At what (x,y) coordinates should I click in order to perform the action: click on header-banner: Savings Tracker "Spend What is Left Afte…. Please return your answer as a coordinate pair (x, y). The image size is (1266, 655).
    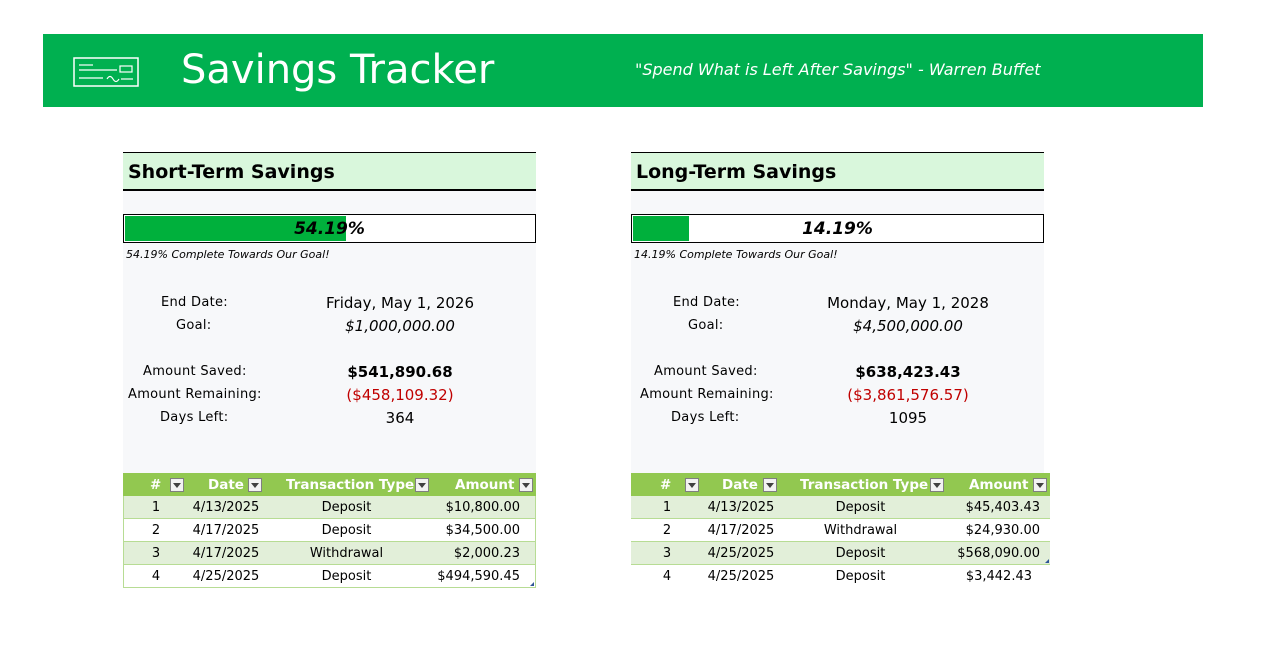
    Looking at the image, I should click on (623, 70).